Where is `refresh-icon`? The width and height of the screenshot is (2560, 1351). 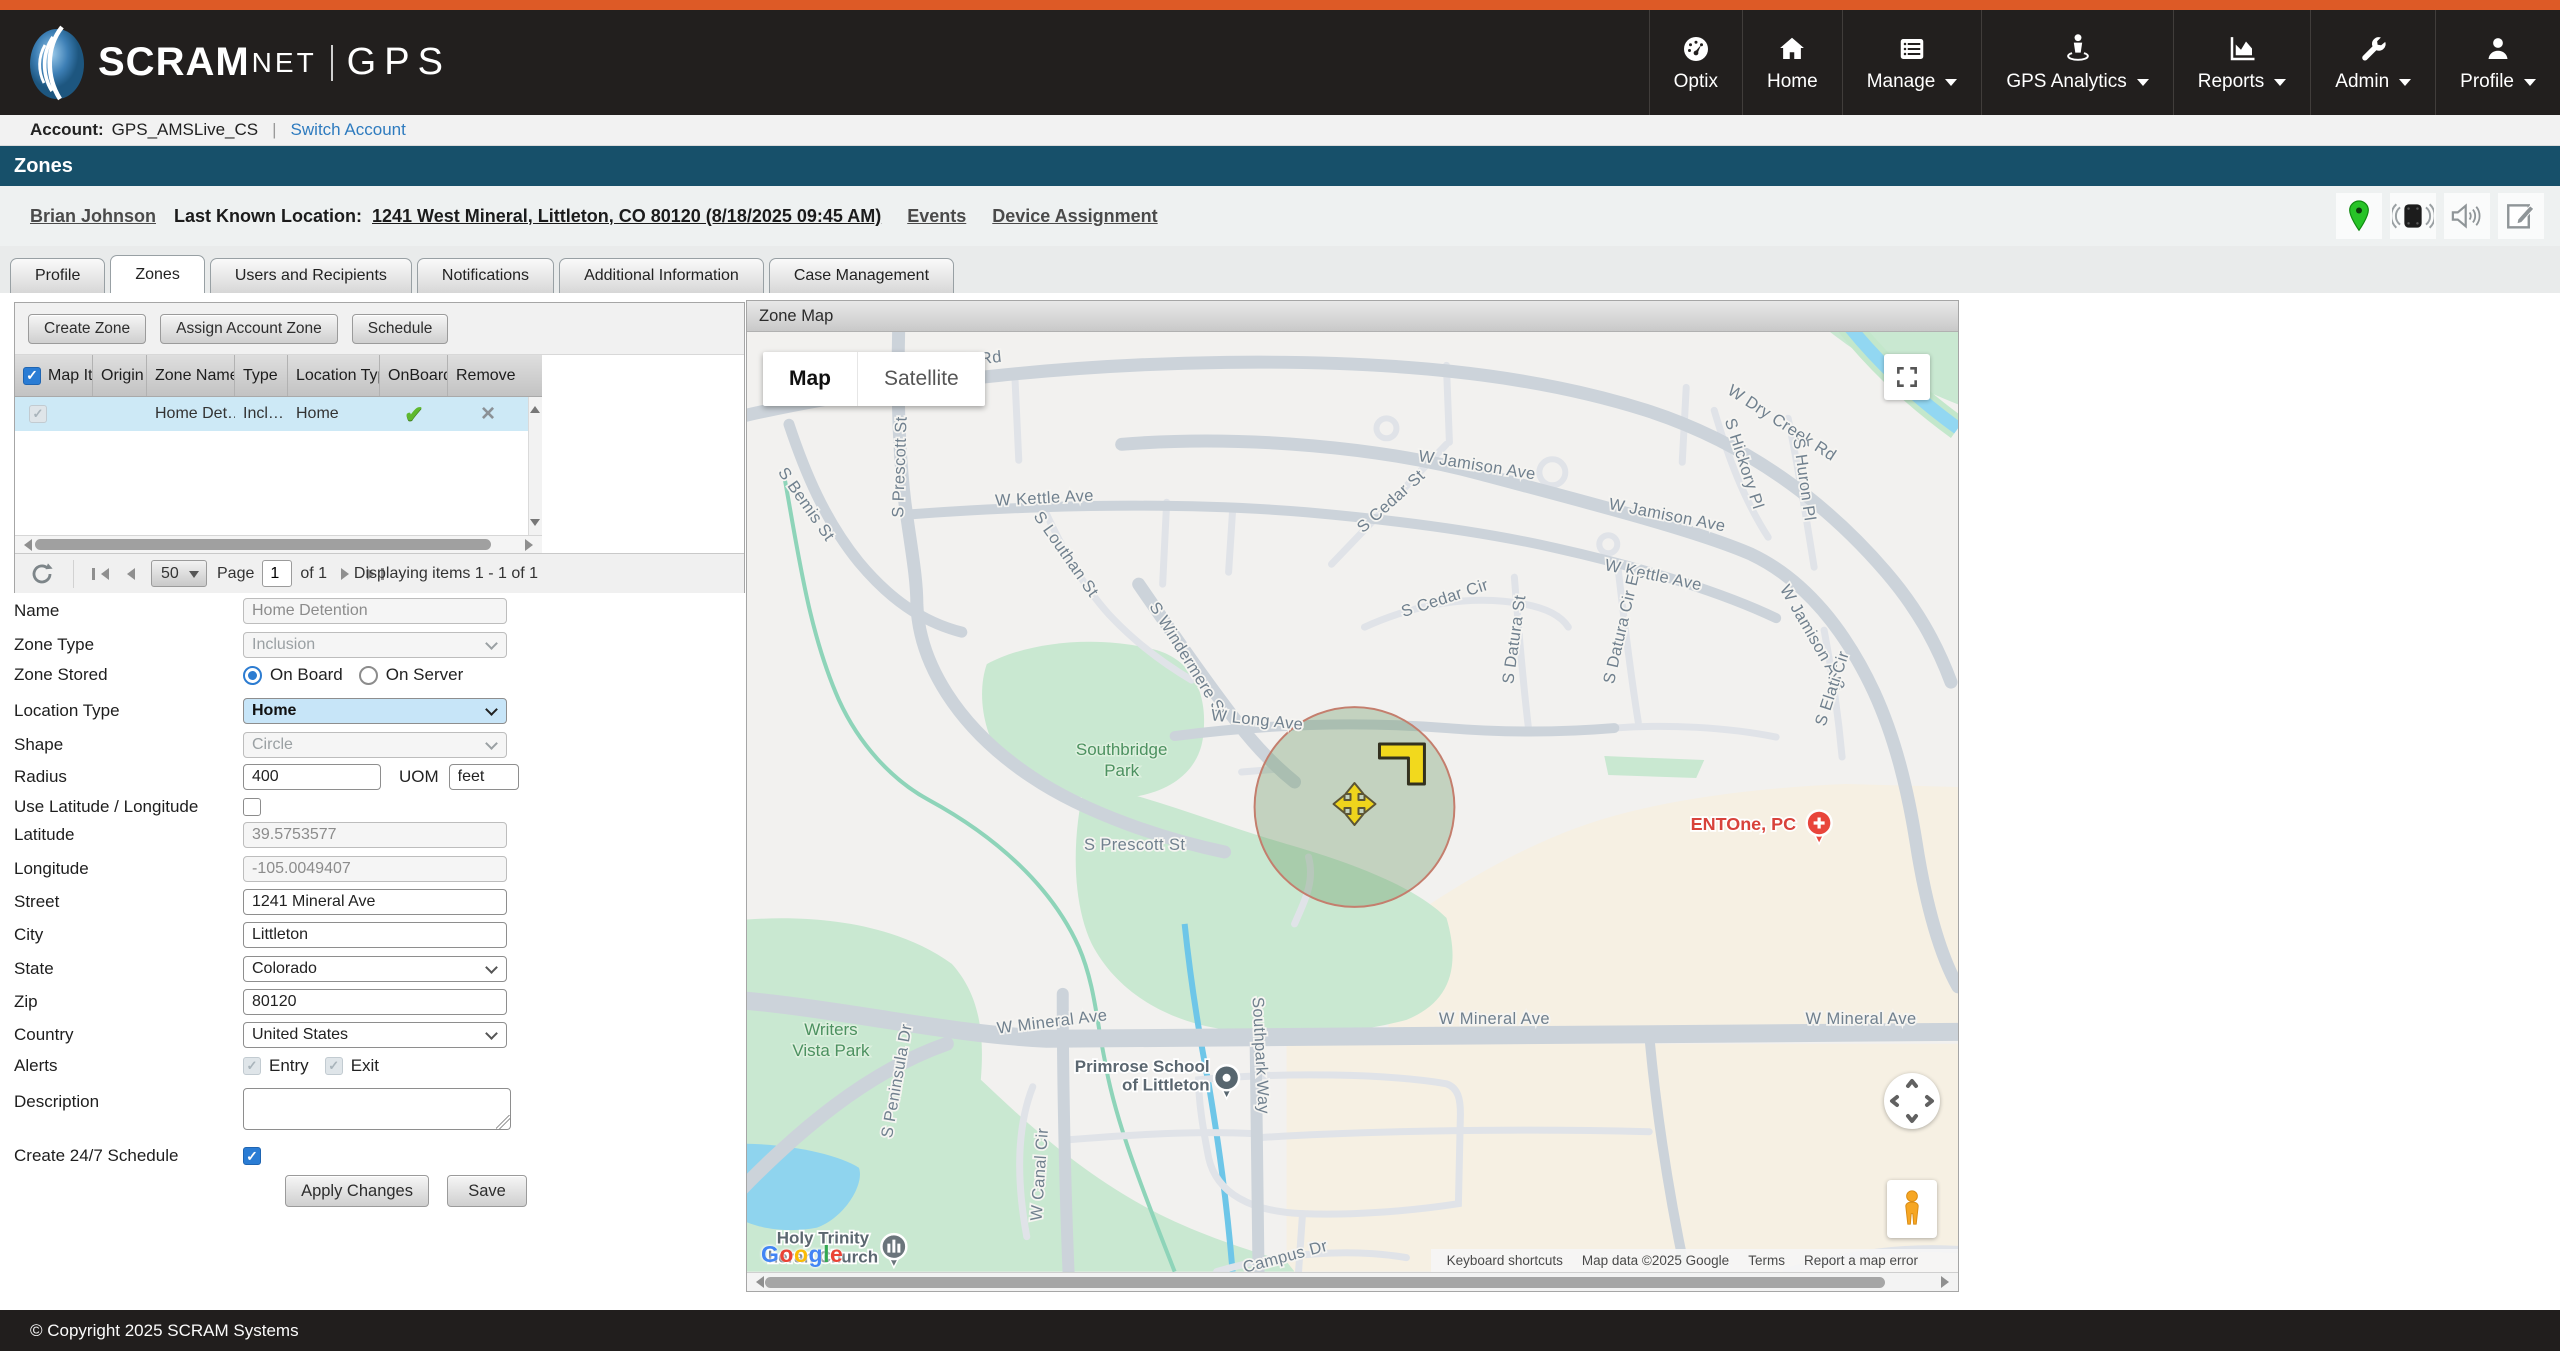
refresh-icon is located at coordinates (42, 574).